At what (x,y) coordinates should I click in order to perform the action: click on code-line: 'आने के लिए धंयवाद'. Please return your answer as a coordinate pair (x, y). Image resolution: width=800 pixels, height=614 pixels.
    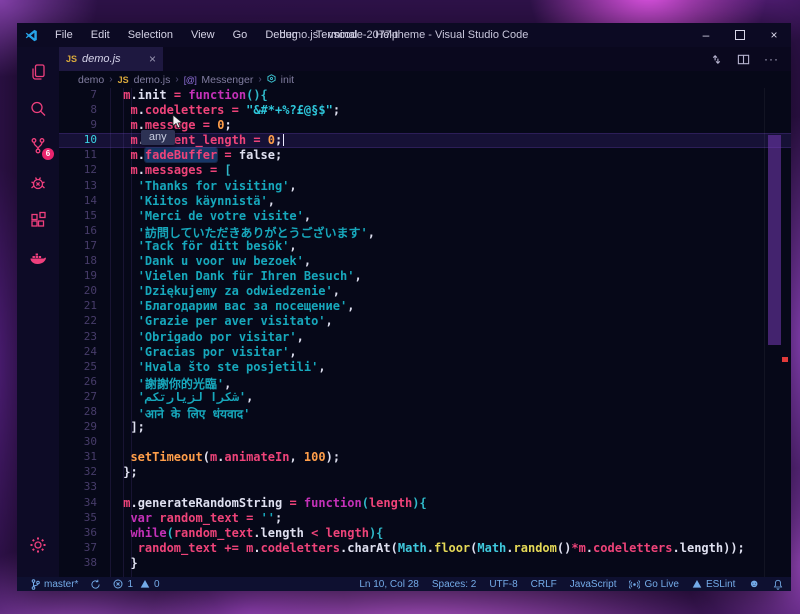
    Looking at the image, I should click on (453, 413).